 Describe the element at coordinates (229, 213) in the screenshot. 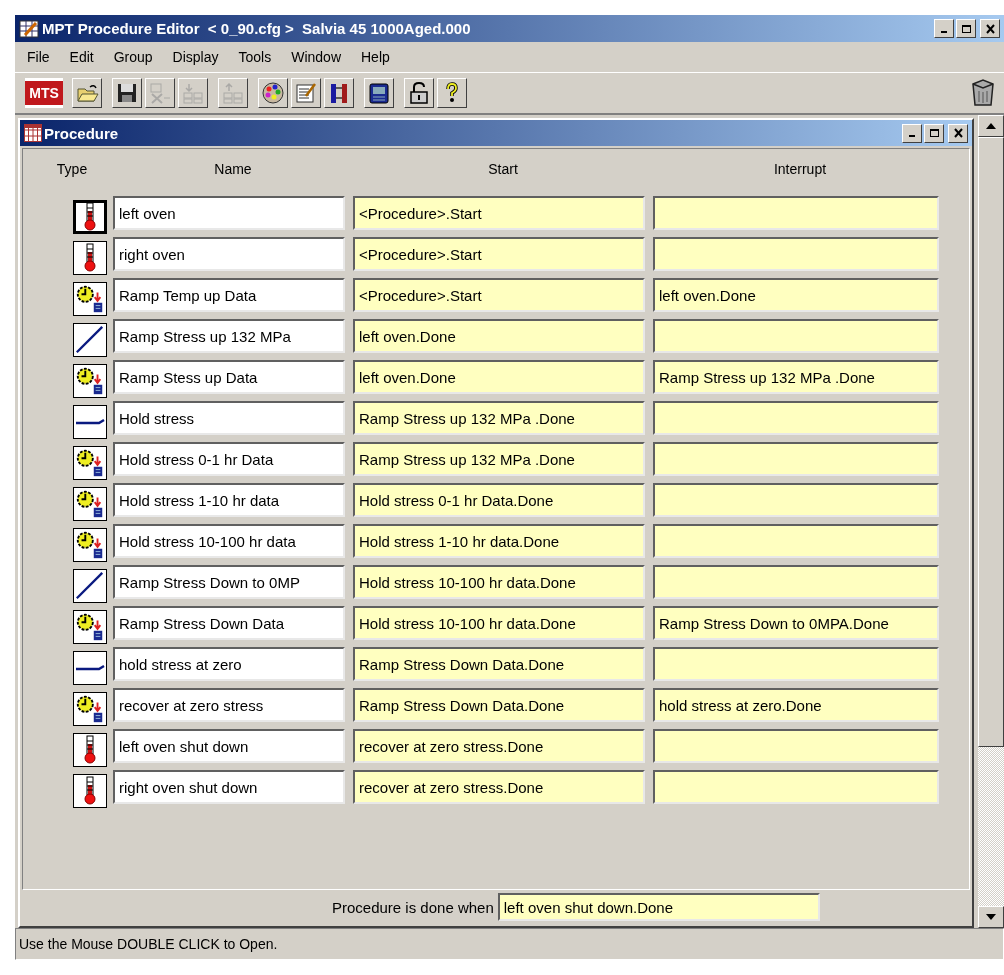

I see `name-field: left oven` at that location.